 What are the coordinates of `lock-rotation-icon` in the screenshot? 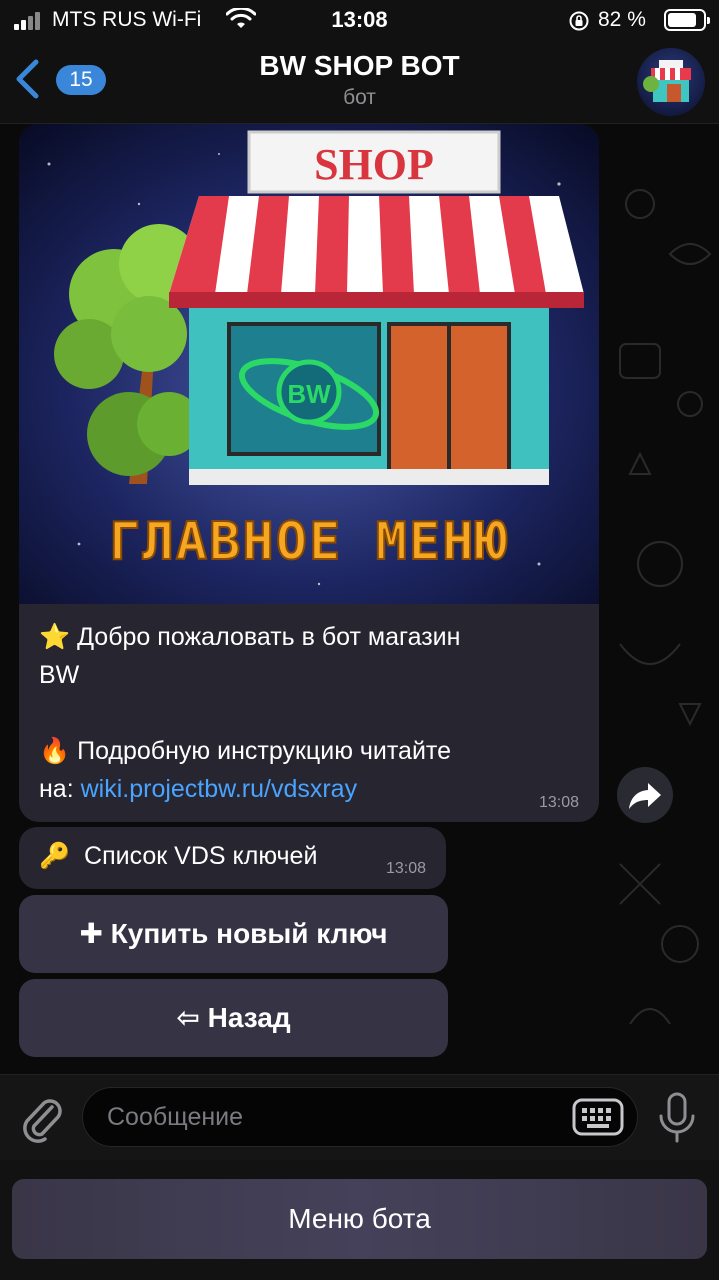 It's located at (579, 21).